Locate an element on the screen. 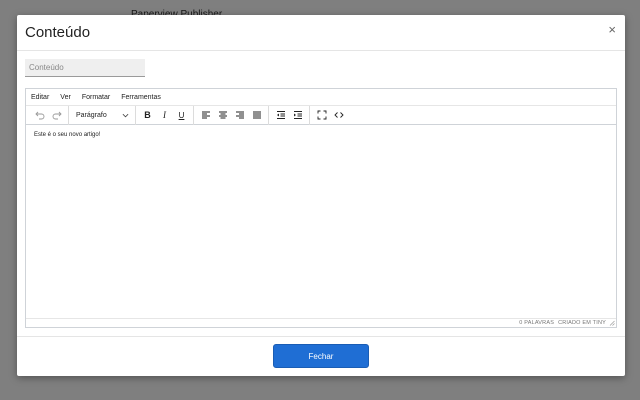 Image resolution: width=640 pixels, height=400 pixels. modal-title: Conteúdo is located at coordinates (58, 32).